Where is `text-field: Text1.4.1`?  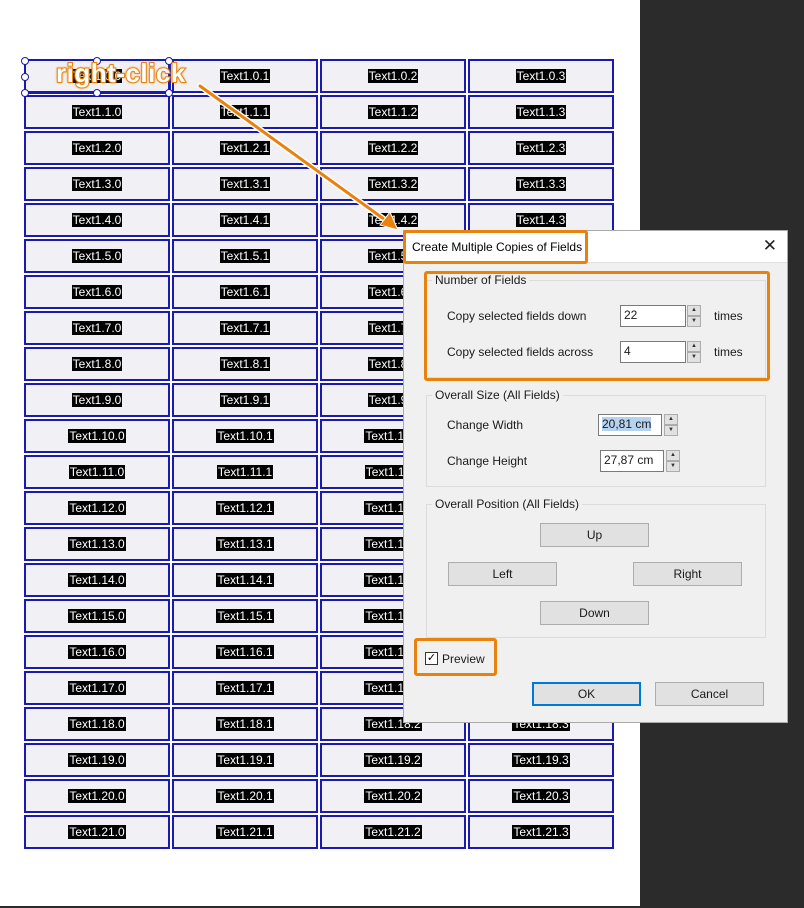
text-field: Text1.4.1 is located at coordinates (245, 220).